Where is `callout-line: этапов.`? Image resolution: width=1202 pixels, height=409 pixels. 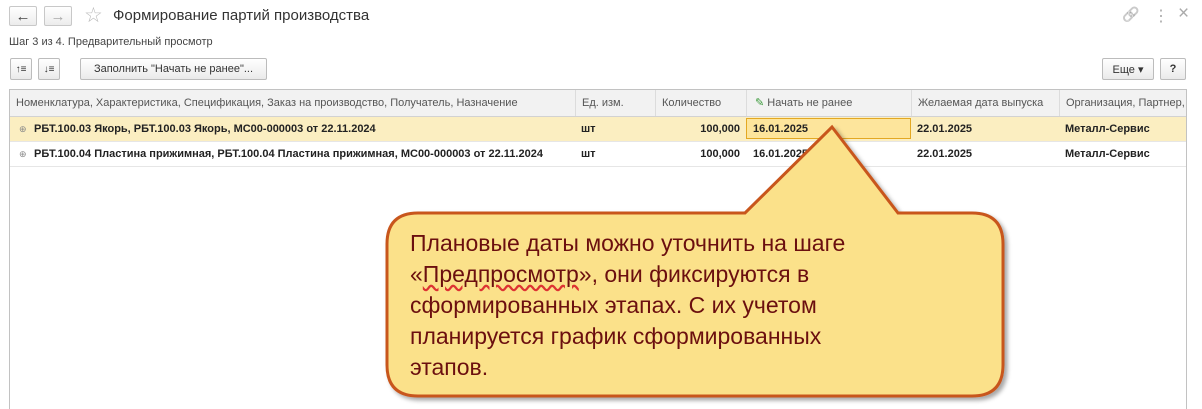 callout-line: этапов. is located at coordinates (449, 367).